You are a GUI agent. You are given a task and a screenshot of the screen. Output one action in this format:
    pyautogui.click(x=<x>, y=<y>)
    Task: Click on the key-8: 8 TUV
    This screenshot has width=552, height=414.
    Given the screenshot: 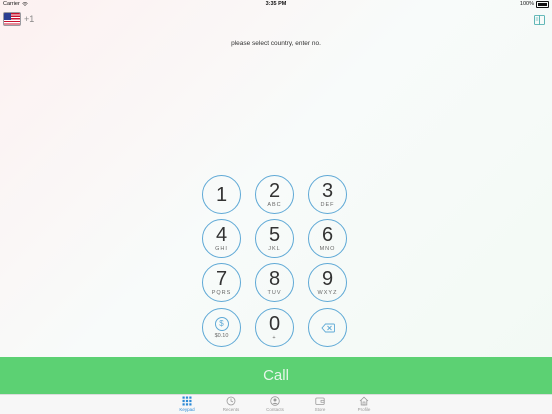 What is the action you would take?
    pyautogui.click(x=274, y=282)
    